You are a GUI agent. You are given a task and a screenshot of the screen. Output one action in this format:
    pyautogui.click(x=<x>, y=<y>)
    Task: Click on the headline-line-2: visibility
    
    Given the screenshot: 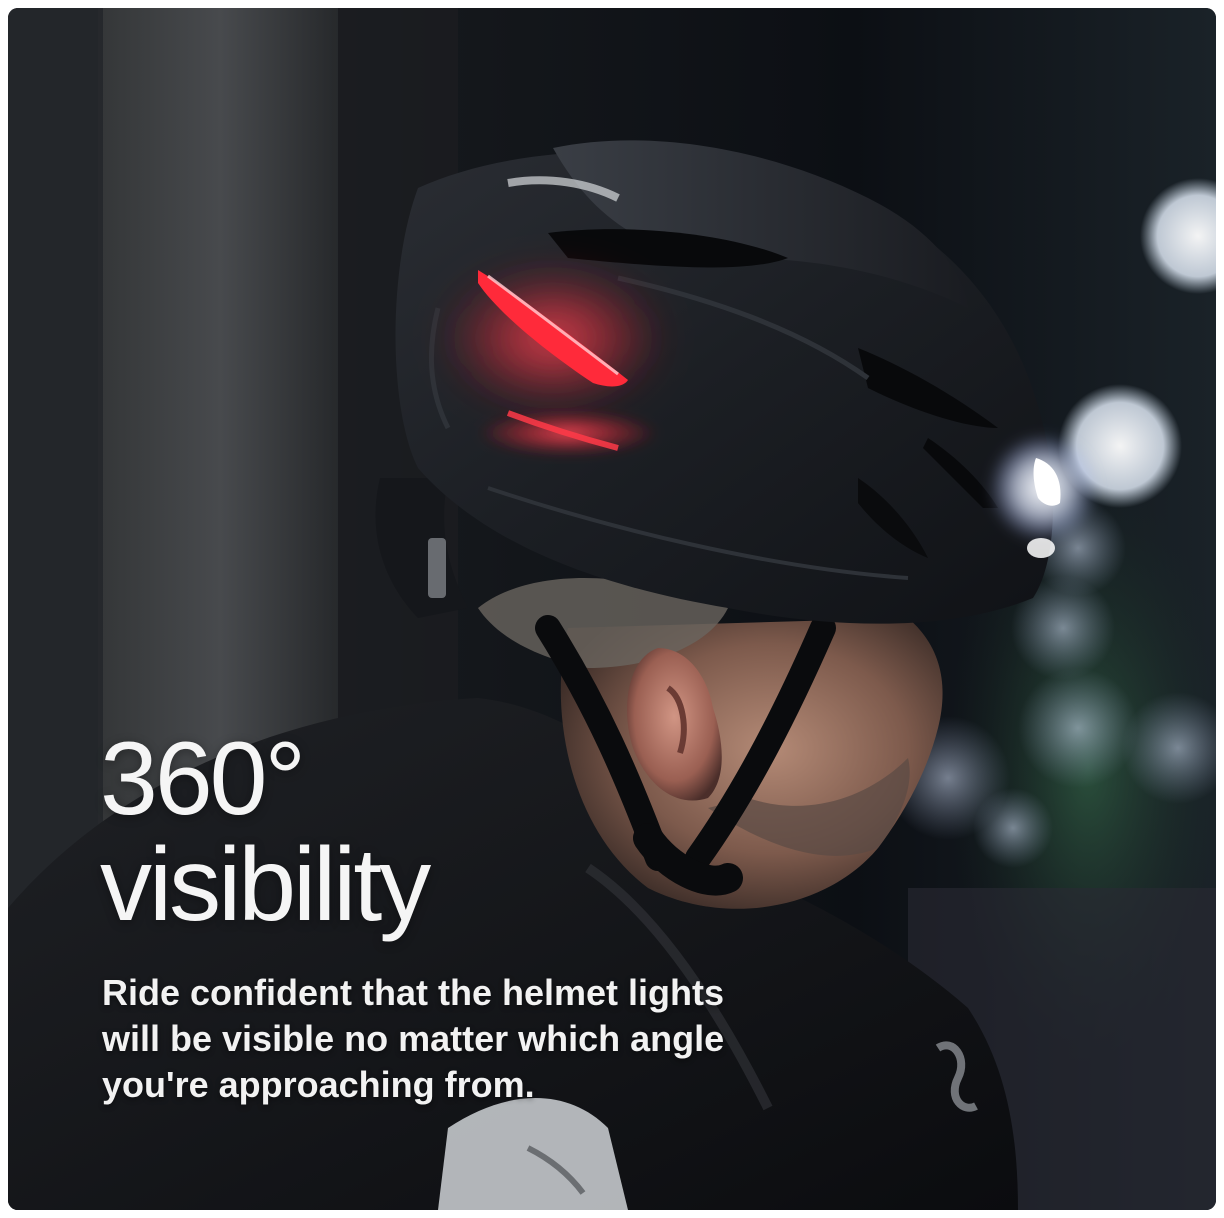 What is the action you would take?
    pyautogui.click(x=265, y=885)
    